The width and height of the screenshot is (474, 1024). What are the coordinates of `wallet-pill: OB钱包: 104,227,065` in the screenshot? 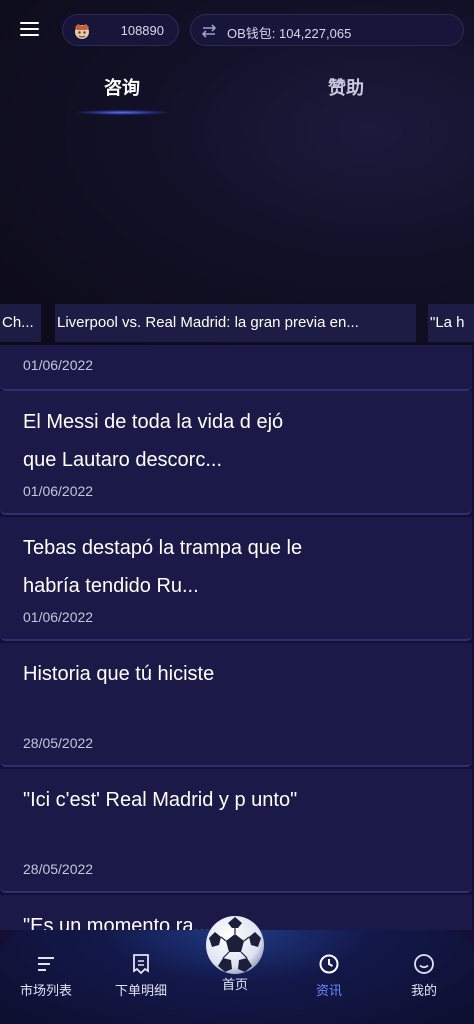 It's located at (327, 30).